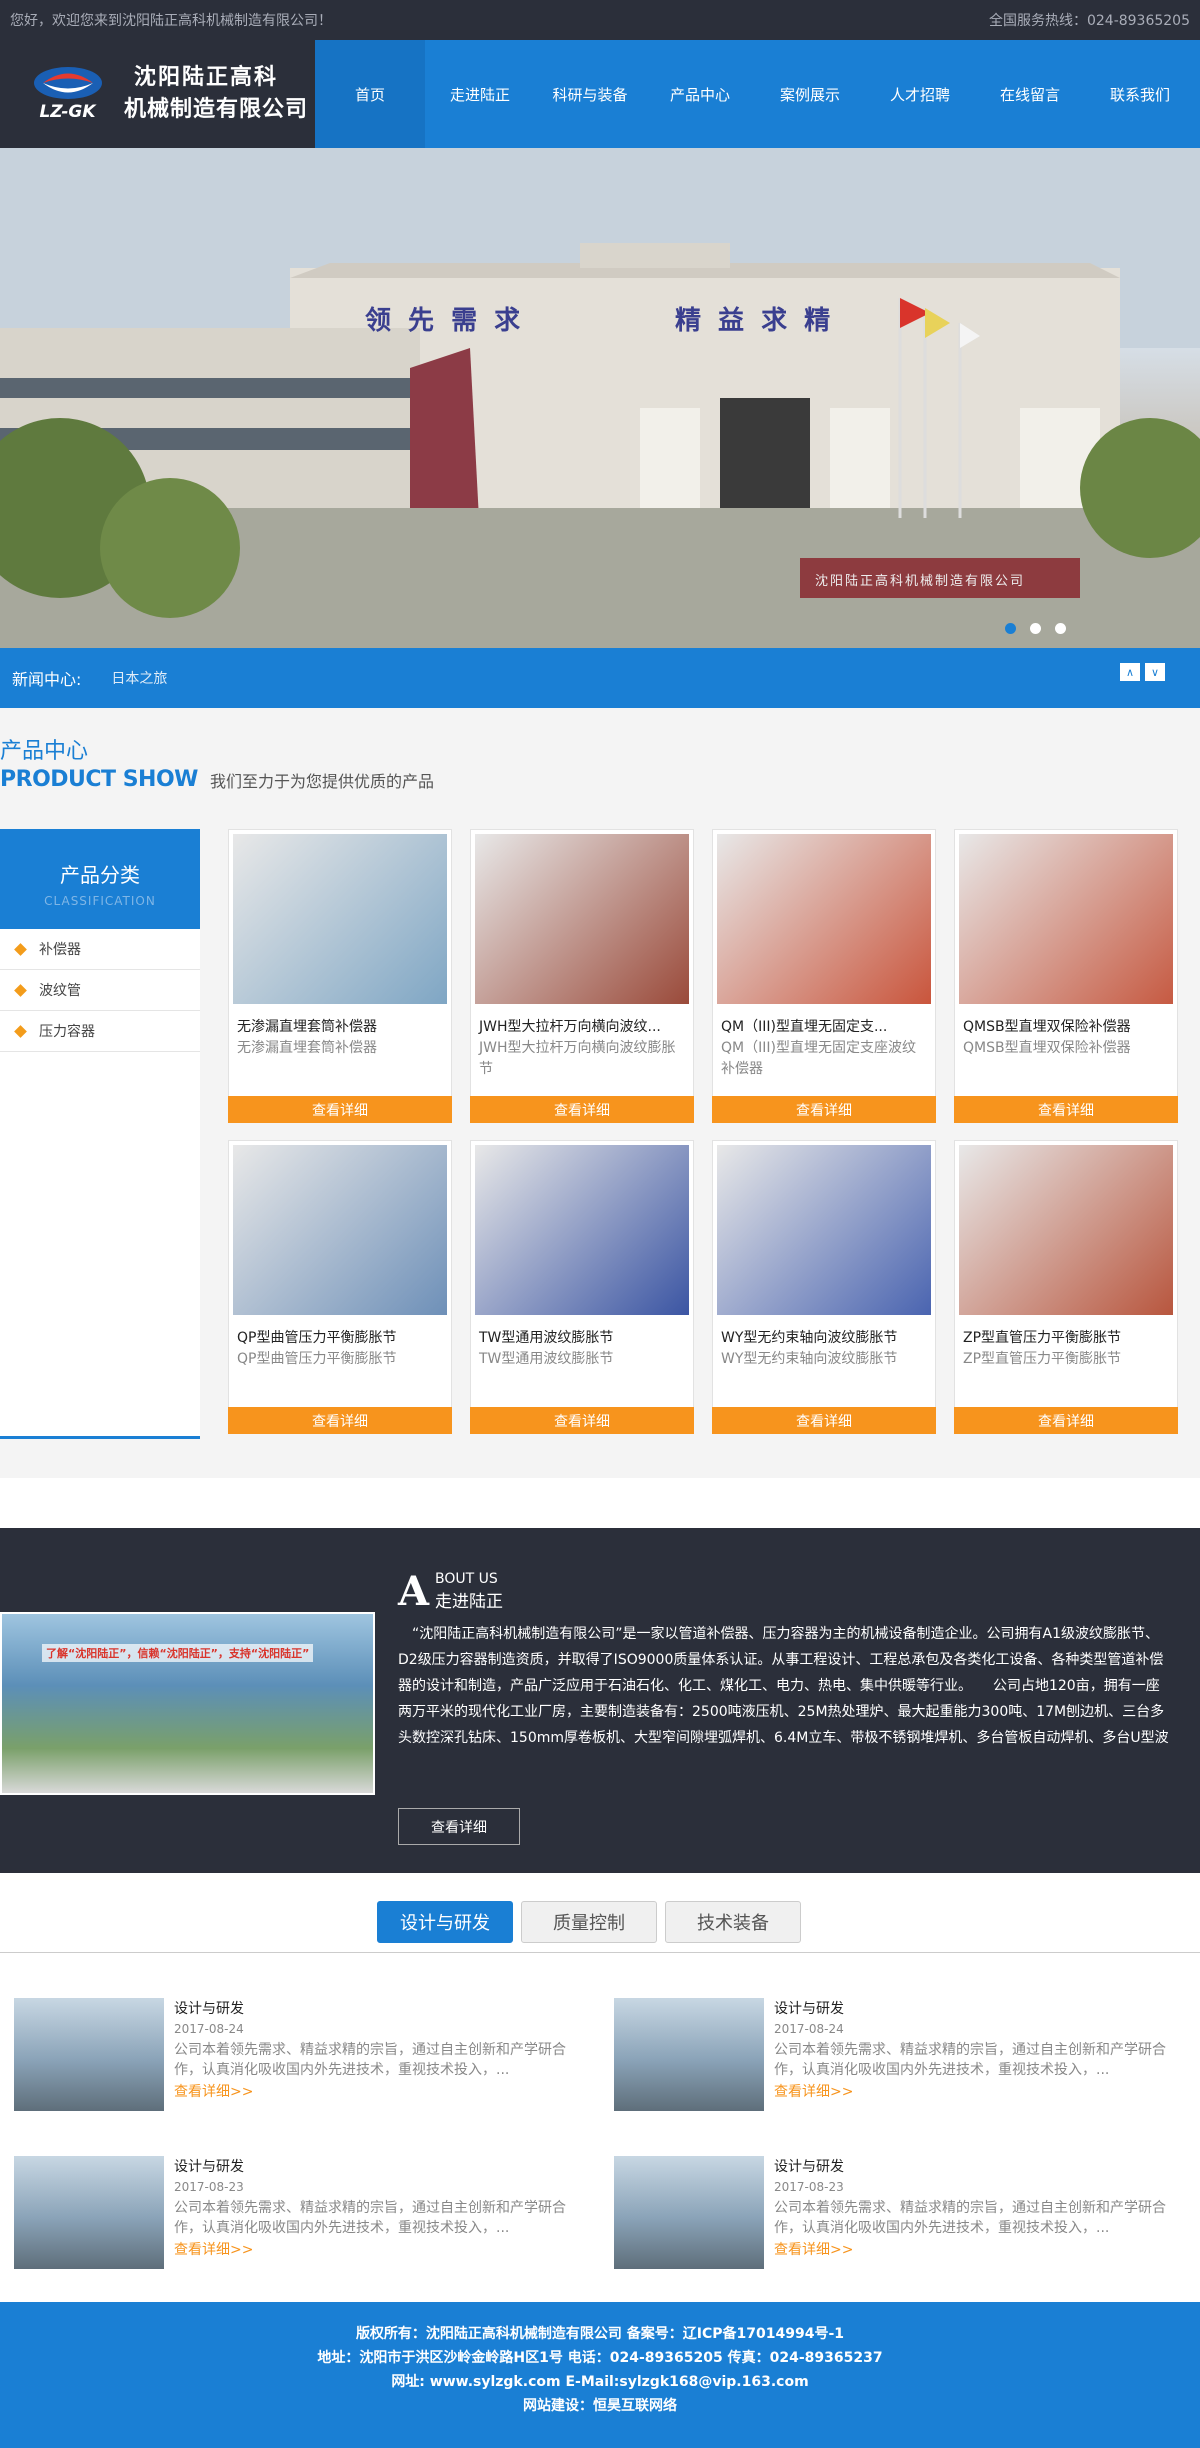  I want to click on product-card: 无渗漏直埋套筒补偿器 无渗漏直埋套筒补偿器 查看详细, so click(340, 976).